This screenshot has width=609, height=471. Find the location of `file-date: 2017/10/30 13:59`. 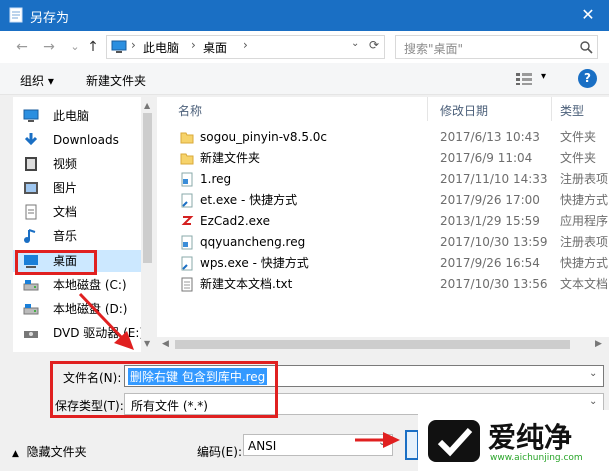

file-date: 2017/10/30 13:59 is located at coordinates (494, 242).